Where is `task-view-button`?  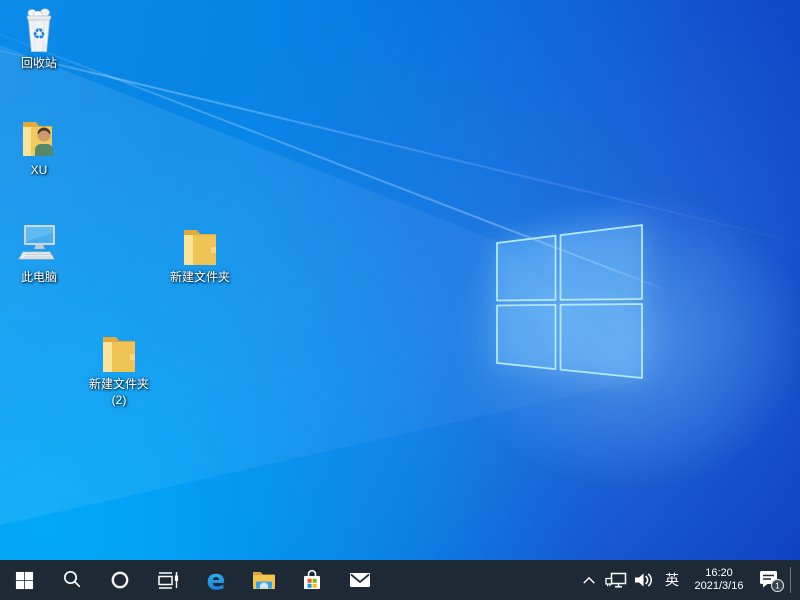
task-view-button is located at coordinates (168, 580).